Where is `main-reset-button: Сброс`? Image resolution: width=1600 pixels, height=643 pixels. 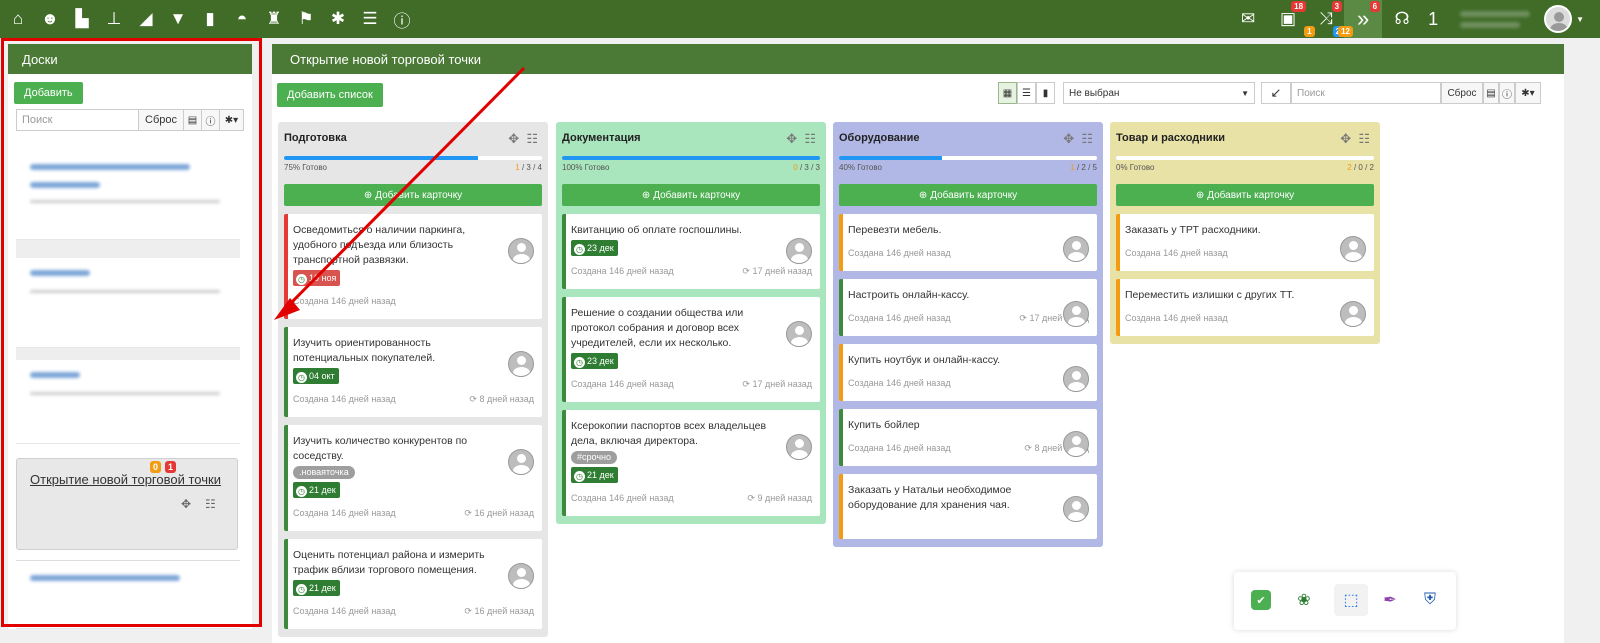
main-reset-button: Сброс is located at coordinates (1462, 93).